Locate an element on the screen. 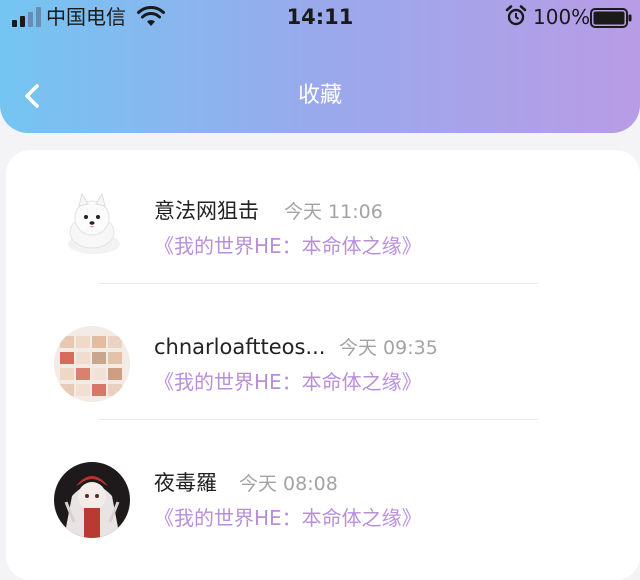 This screenshot has width=640, height=580. favorite-time-row: 今天 08:08 is located at coordinates (288, 484).